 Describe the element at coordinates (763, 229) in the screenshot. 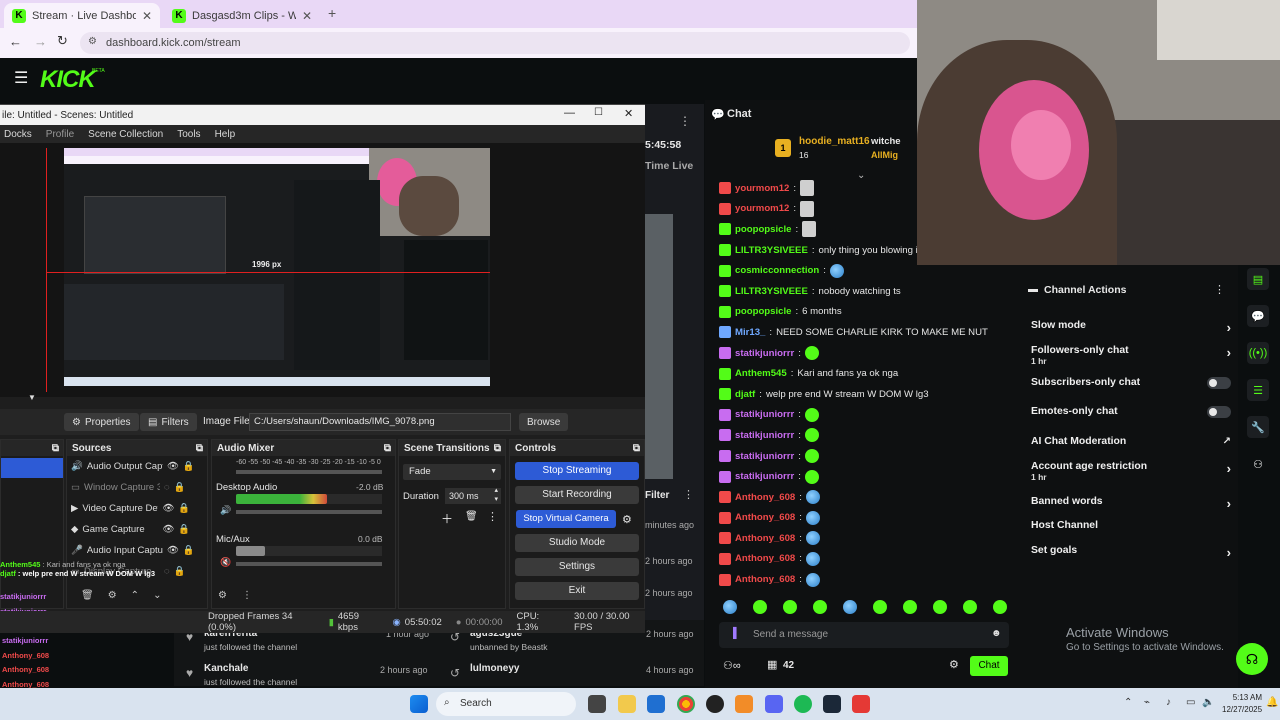

I see `chat-username: poopopsicle` at that location.